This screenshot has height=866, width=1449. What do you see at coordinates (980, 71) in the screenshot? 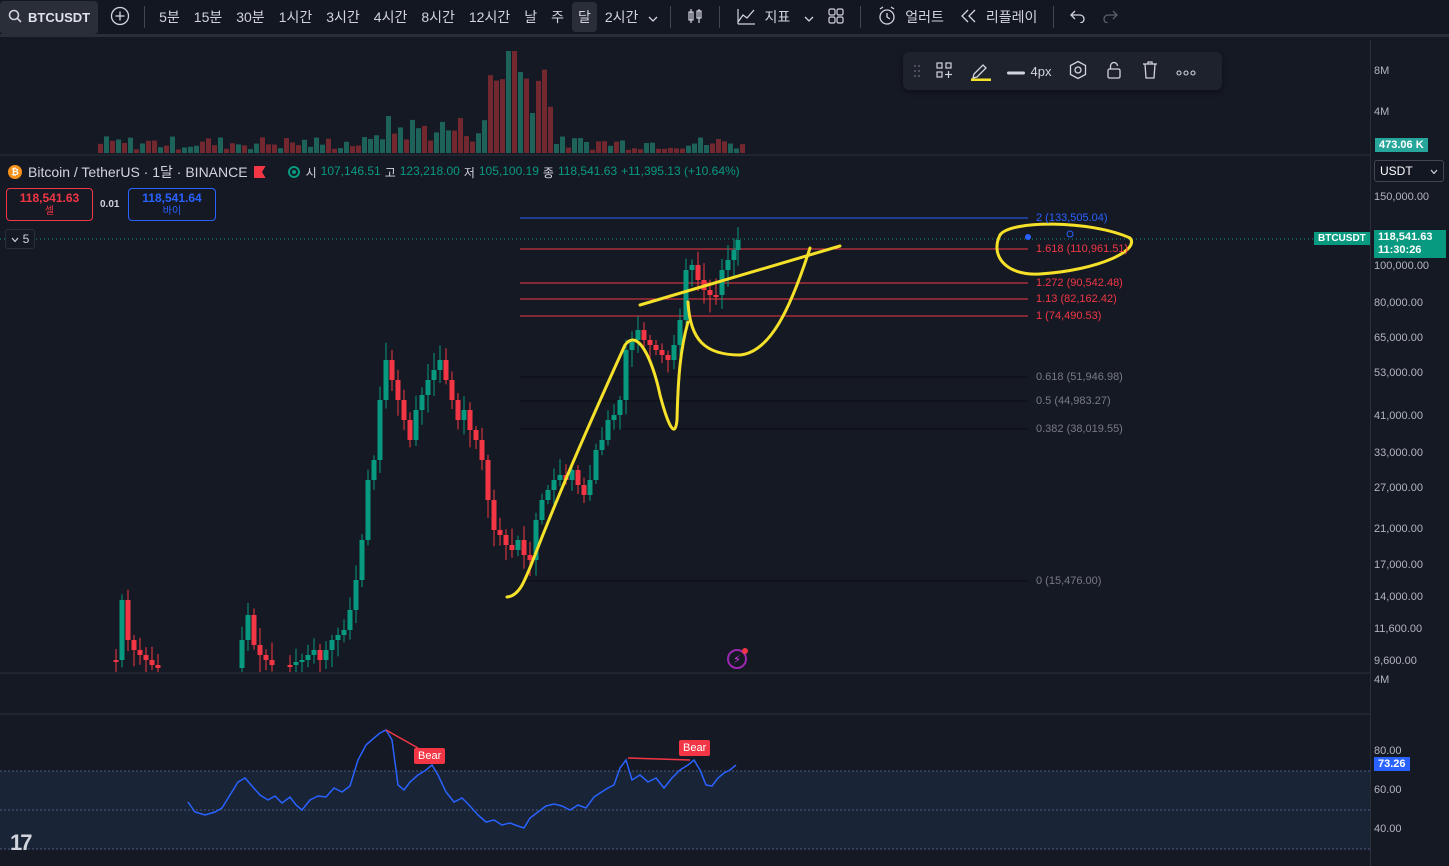
I see `line-color-button` at bounding box center [980, 71].